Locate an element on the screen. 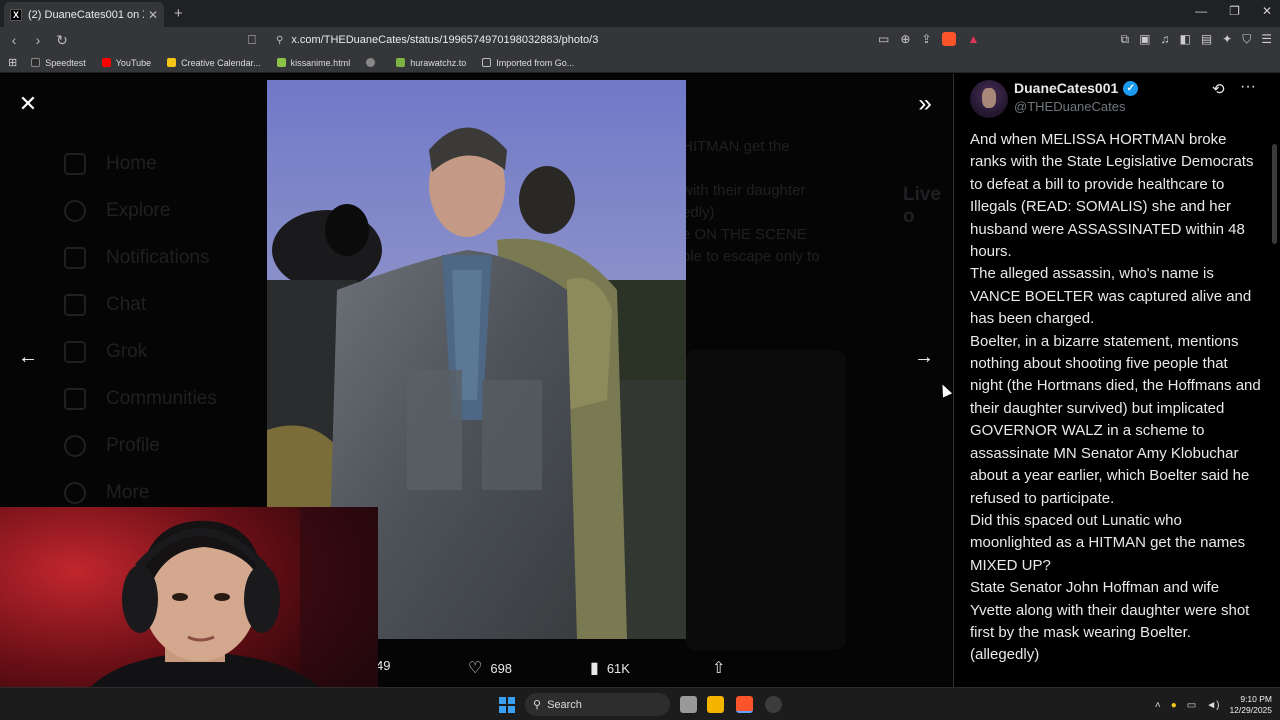 This screenshot has width=1280, height=720. dimmed-nav-item: Communities is located at coordinates (164, 398).